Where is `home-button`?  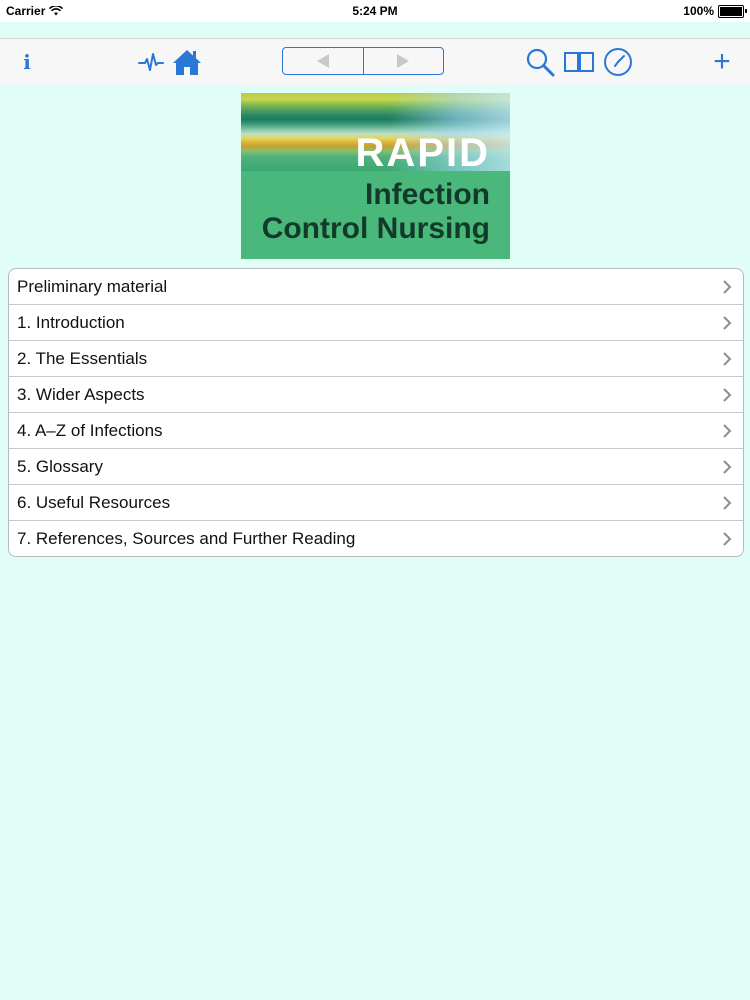 home-button is located at coordinates (187, 62).